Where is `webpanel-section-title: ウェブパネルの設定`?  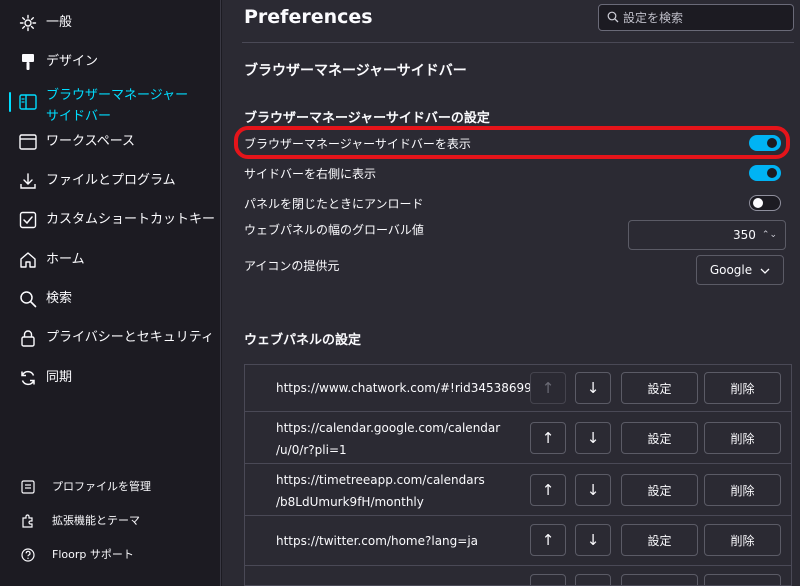
webpanel-section-title: ウェブパネルの設定 is located at coordinates (303, 340).